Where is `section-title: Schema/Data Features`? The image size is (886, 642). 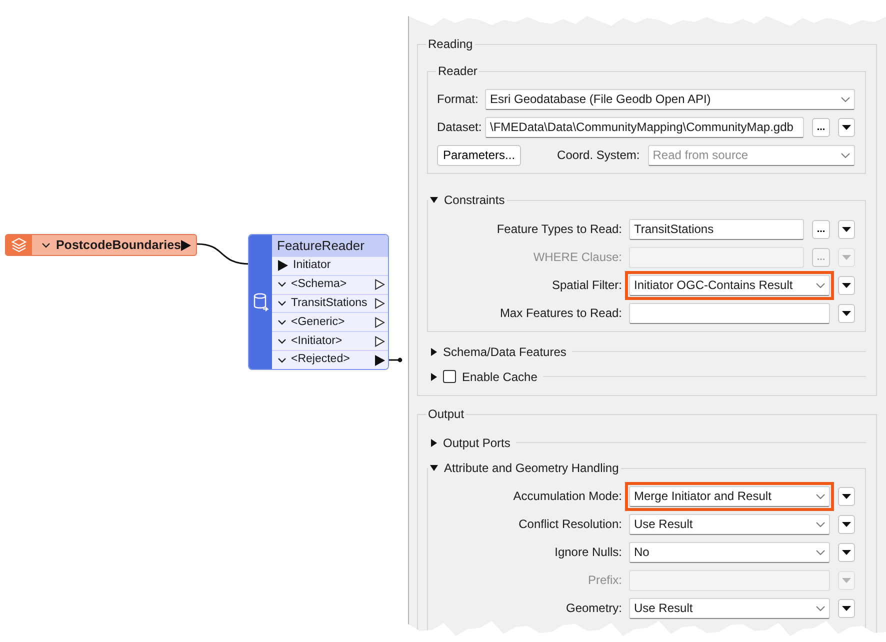
section-title: Schema/Data Features is located at coordinates (504, 351).